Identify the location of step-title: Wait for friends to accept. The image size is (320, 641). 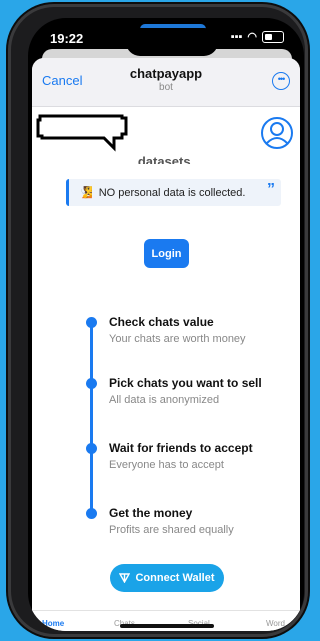
(181, 448).